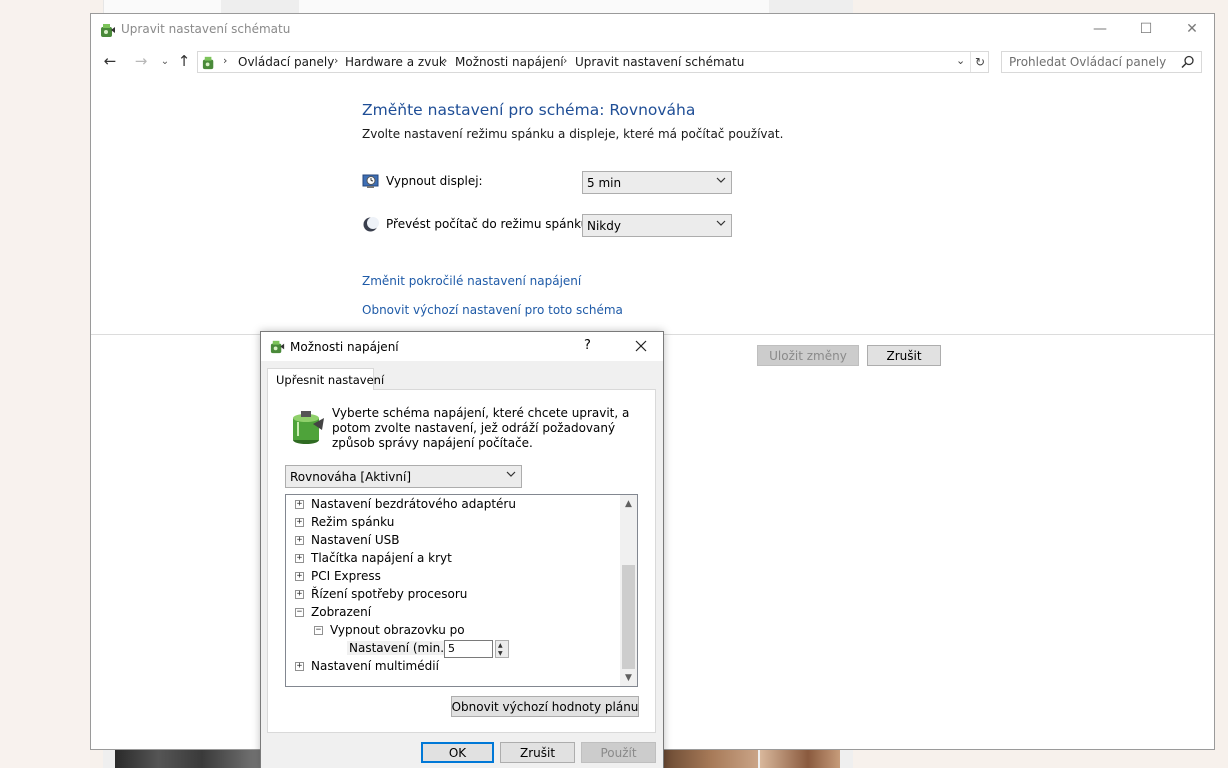 The image size is (1228, 768). What do you see at coordinates (468, 649) in the screenshot?
I see `setting-minutes-input: 5` at bounding box center [468, 649].